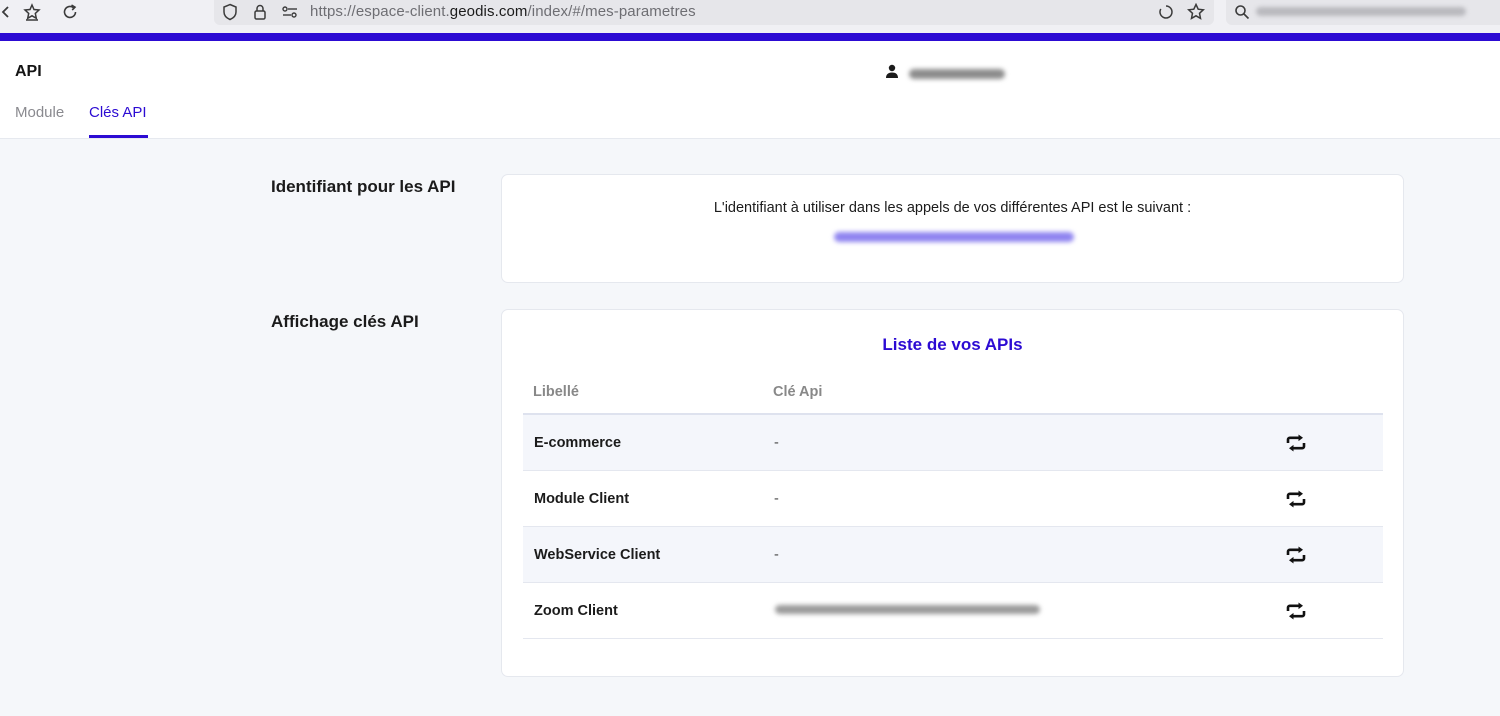 Image resolution: width=1500 pixels, height=716 pixels. I want to click on back-arrow-icon, so click(8, 12).